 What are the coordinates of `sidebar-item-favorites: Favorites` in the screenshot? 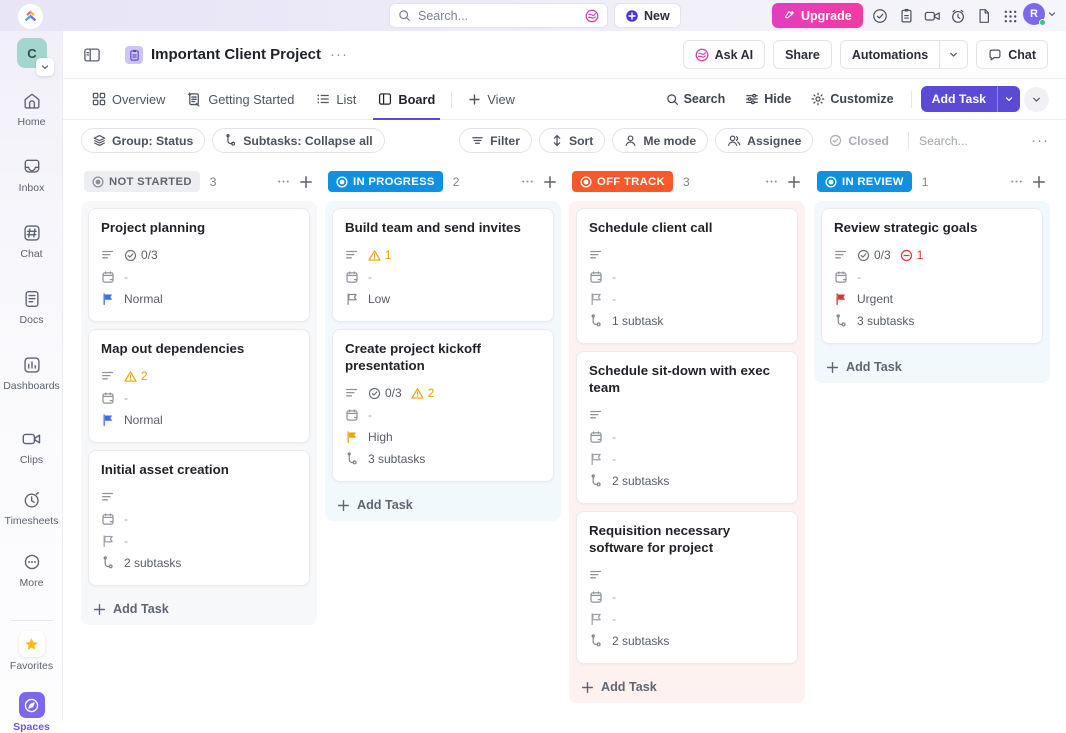 It's located at (31, 651).